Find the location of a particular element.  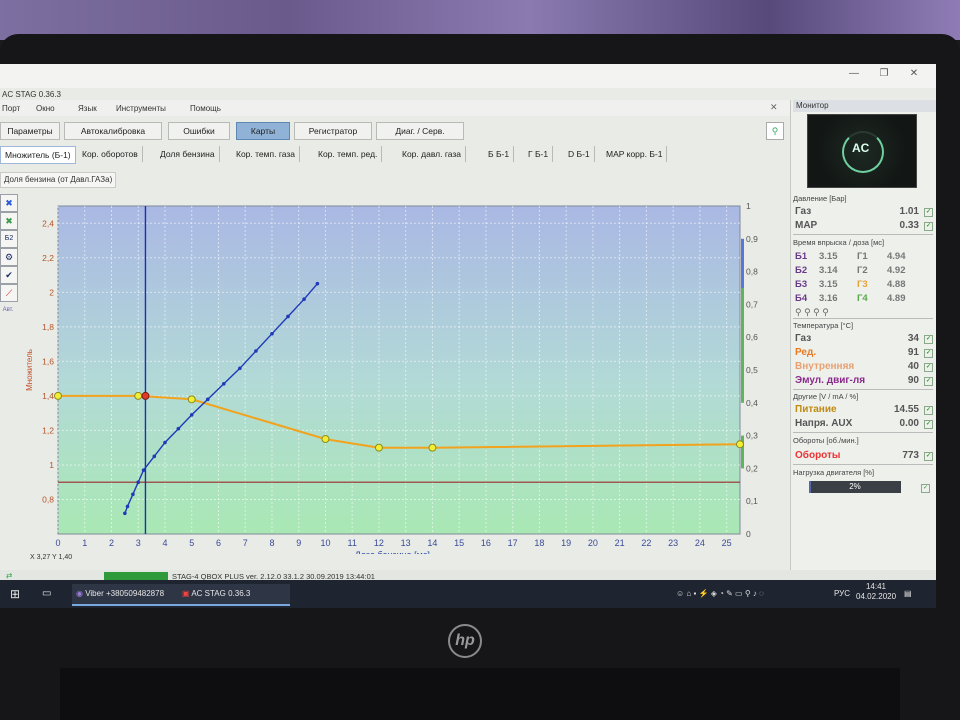

cursor-point is located at coordinates (145, 395).